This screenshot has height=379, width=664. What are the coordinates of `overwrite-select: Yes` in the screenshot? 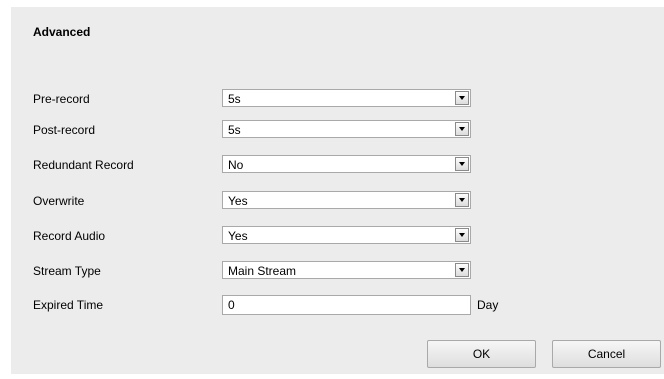 It's located at (346, 200).